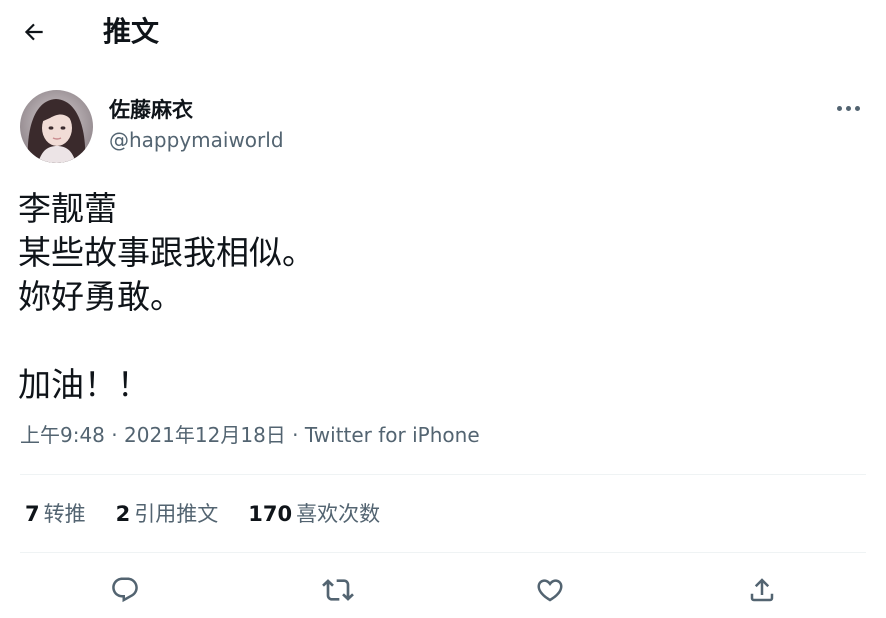  Describe the element at coordinates (338, 514) in the screenshot. I see `likes-label: 喜欢次数` at that location.